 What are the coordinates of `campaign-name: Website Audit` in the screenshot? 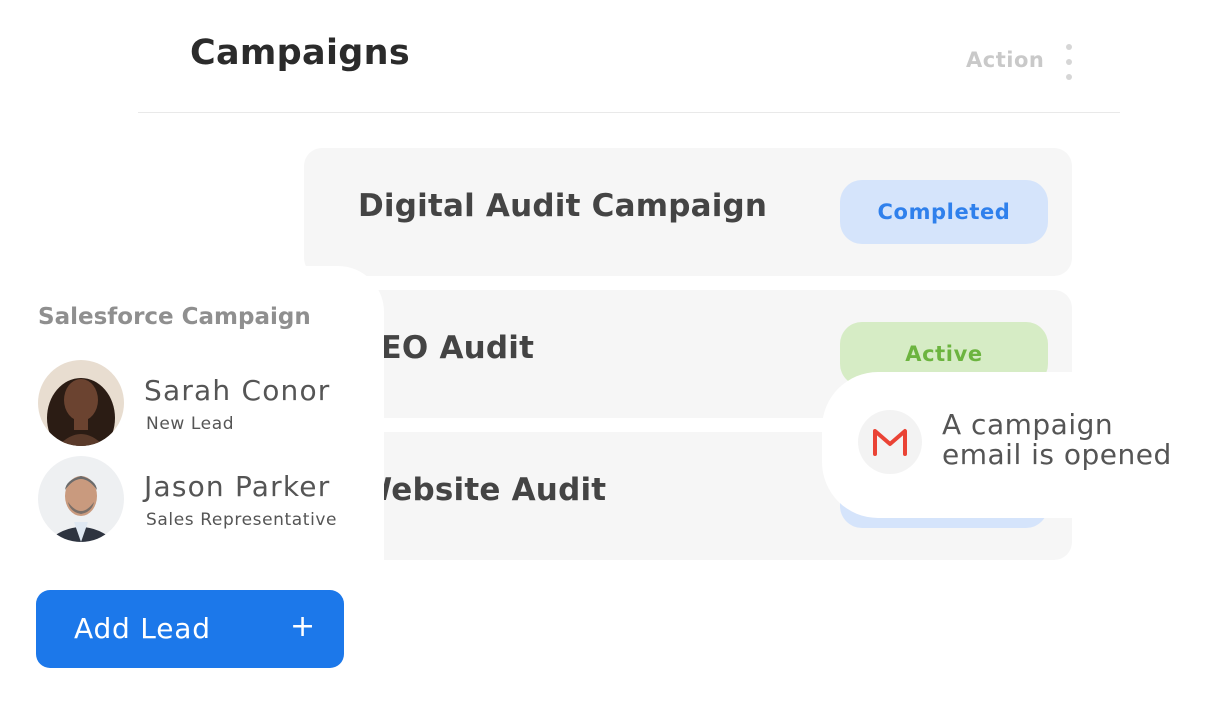 It's located at (482, 490).